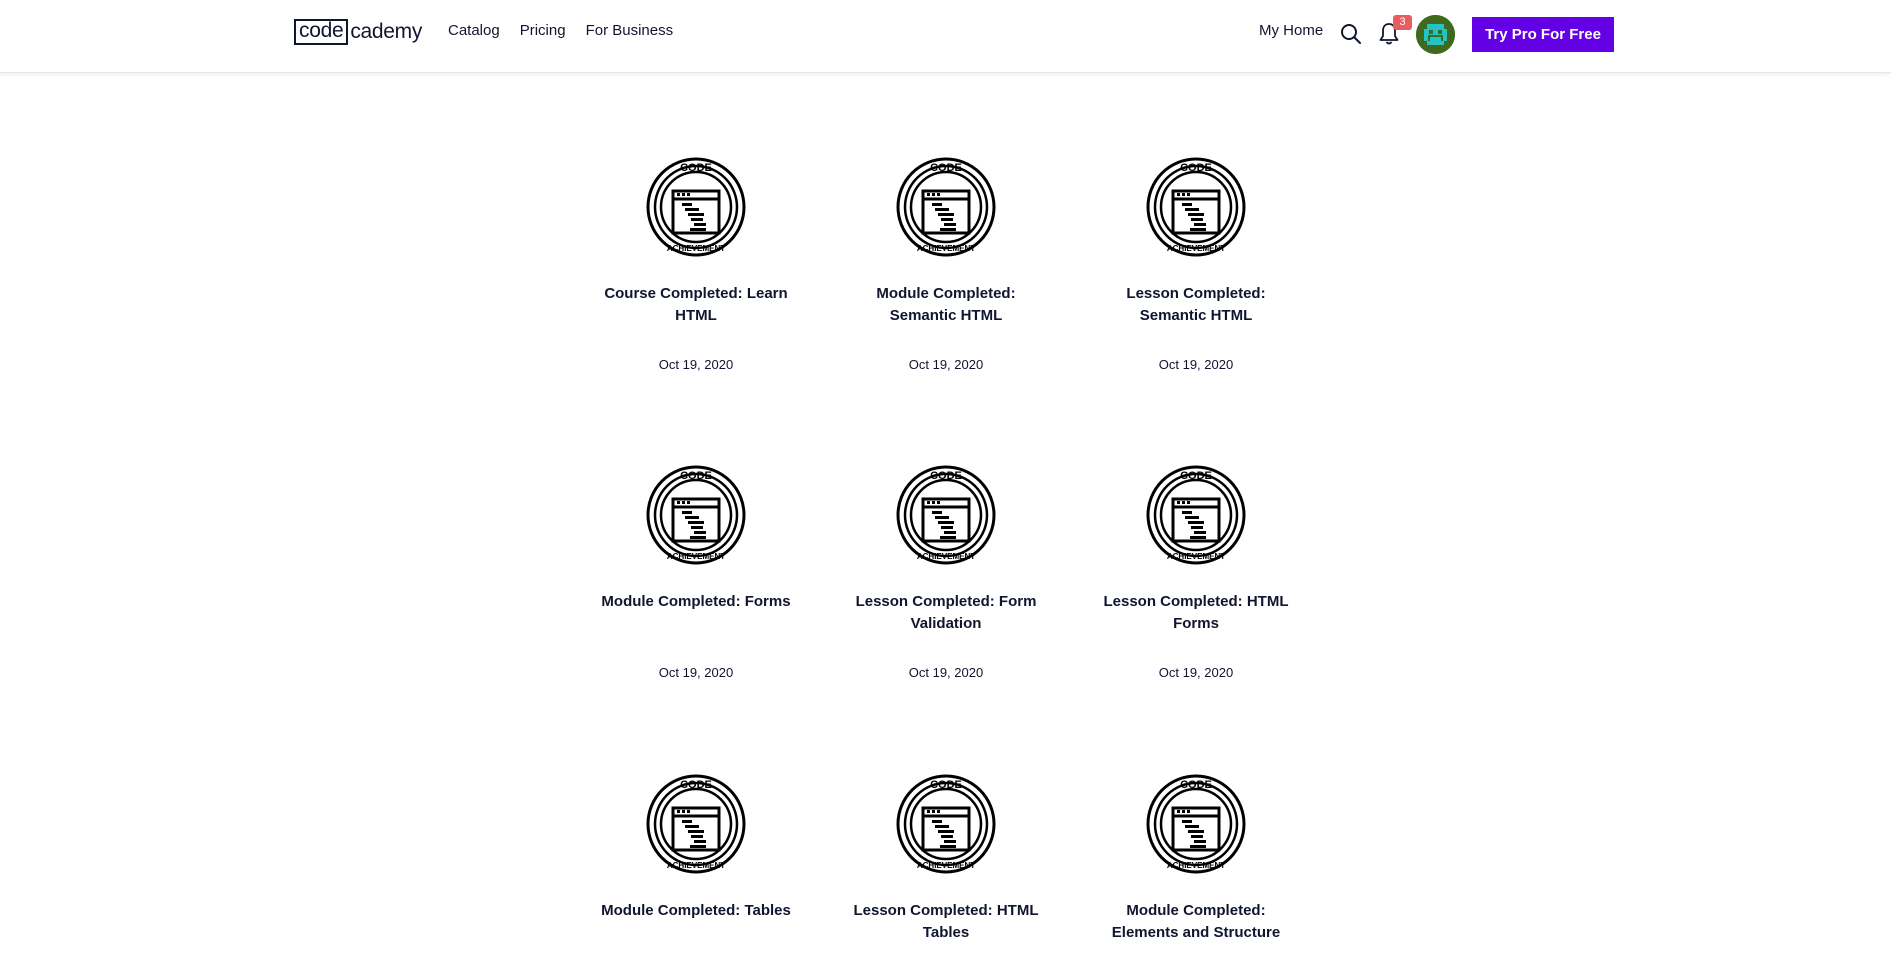 The height and width of the screenshot is (954, 1891). What do you see at coordinates (1435, 34) in the screenshot?
I see `avatar` at bounding box center [1435, 34].